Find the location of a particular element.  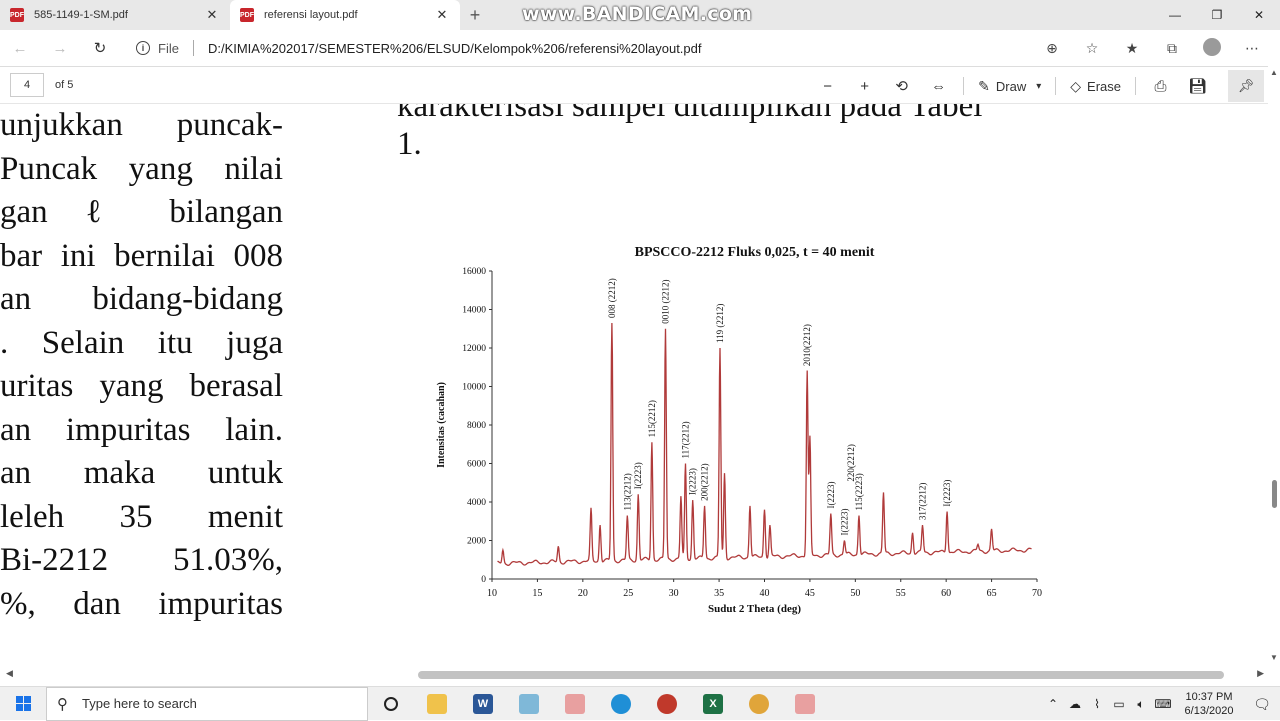

start-button is located at coordinates (23, 704).